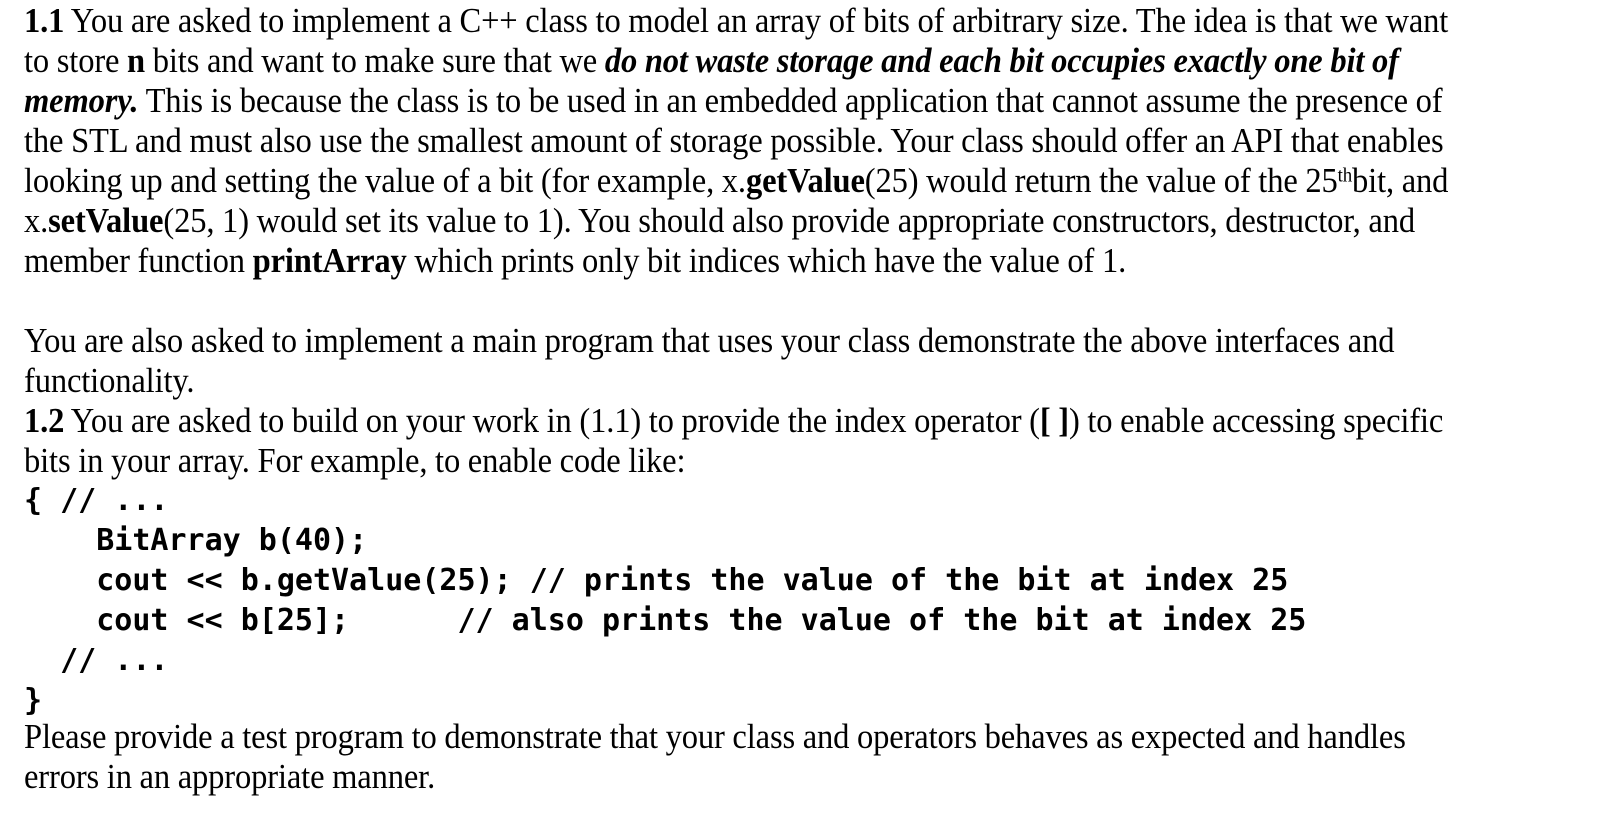 This screenshot has width=1600, height=817. What do you see at coordinates (1345, 175) in the screenshot?
I see `q1-1-ordinal-suffix: th` at bounding box center [1345, 175].